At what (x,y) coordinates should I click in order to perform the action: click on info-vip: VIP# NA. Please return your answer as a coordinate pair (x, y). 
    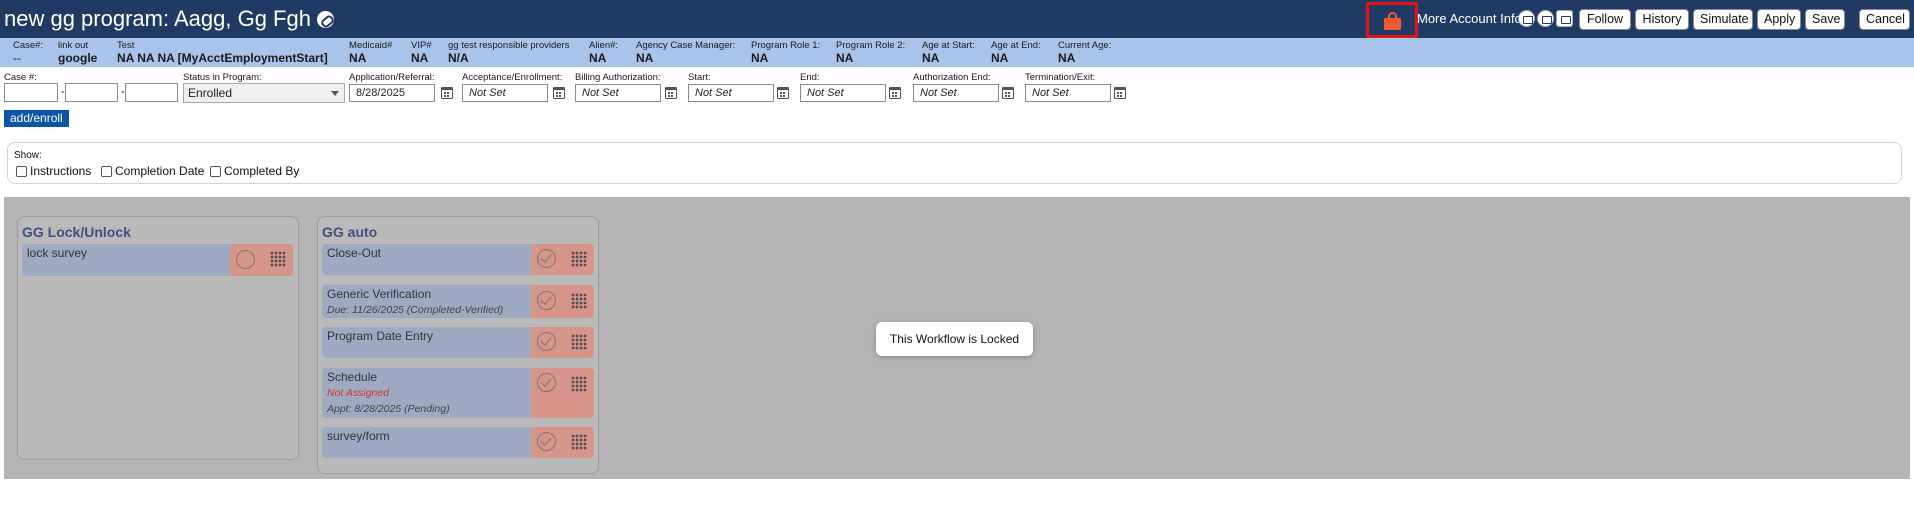
    Looking at the image, I should click on (421, 52).